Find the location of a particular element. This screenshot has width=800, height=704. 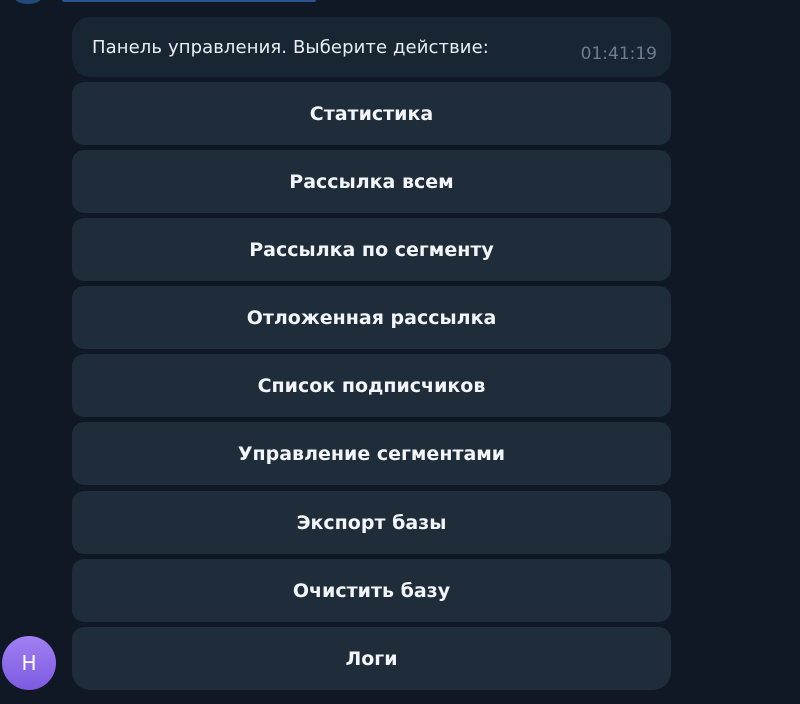

button-label: Отложенная рассылка is located at coordinates (371, 317).